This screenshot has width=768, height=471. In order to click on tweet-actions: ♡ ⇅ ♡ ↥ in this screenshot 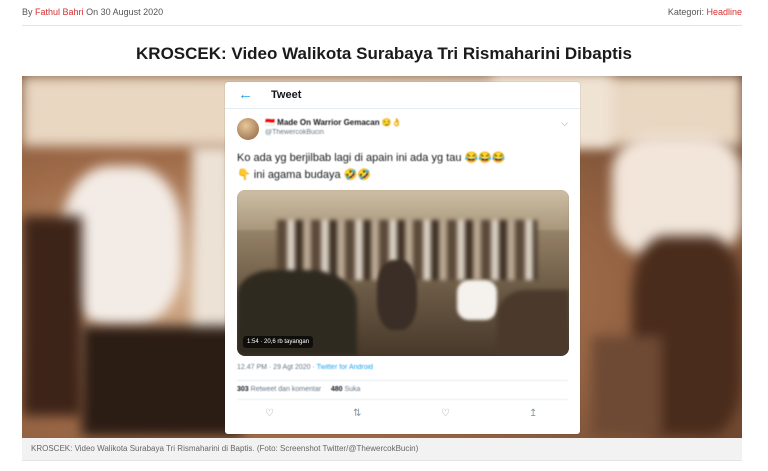, I will do `click(402, 415)`.